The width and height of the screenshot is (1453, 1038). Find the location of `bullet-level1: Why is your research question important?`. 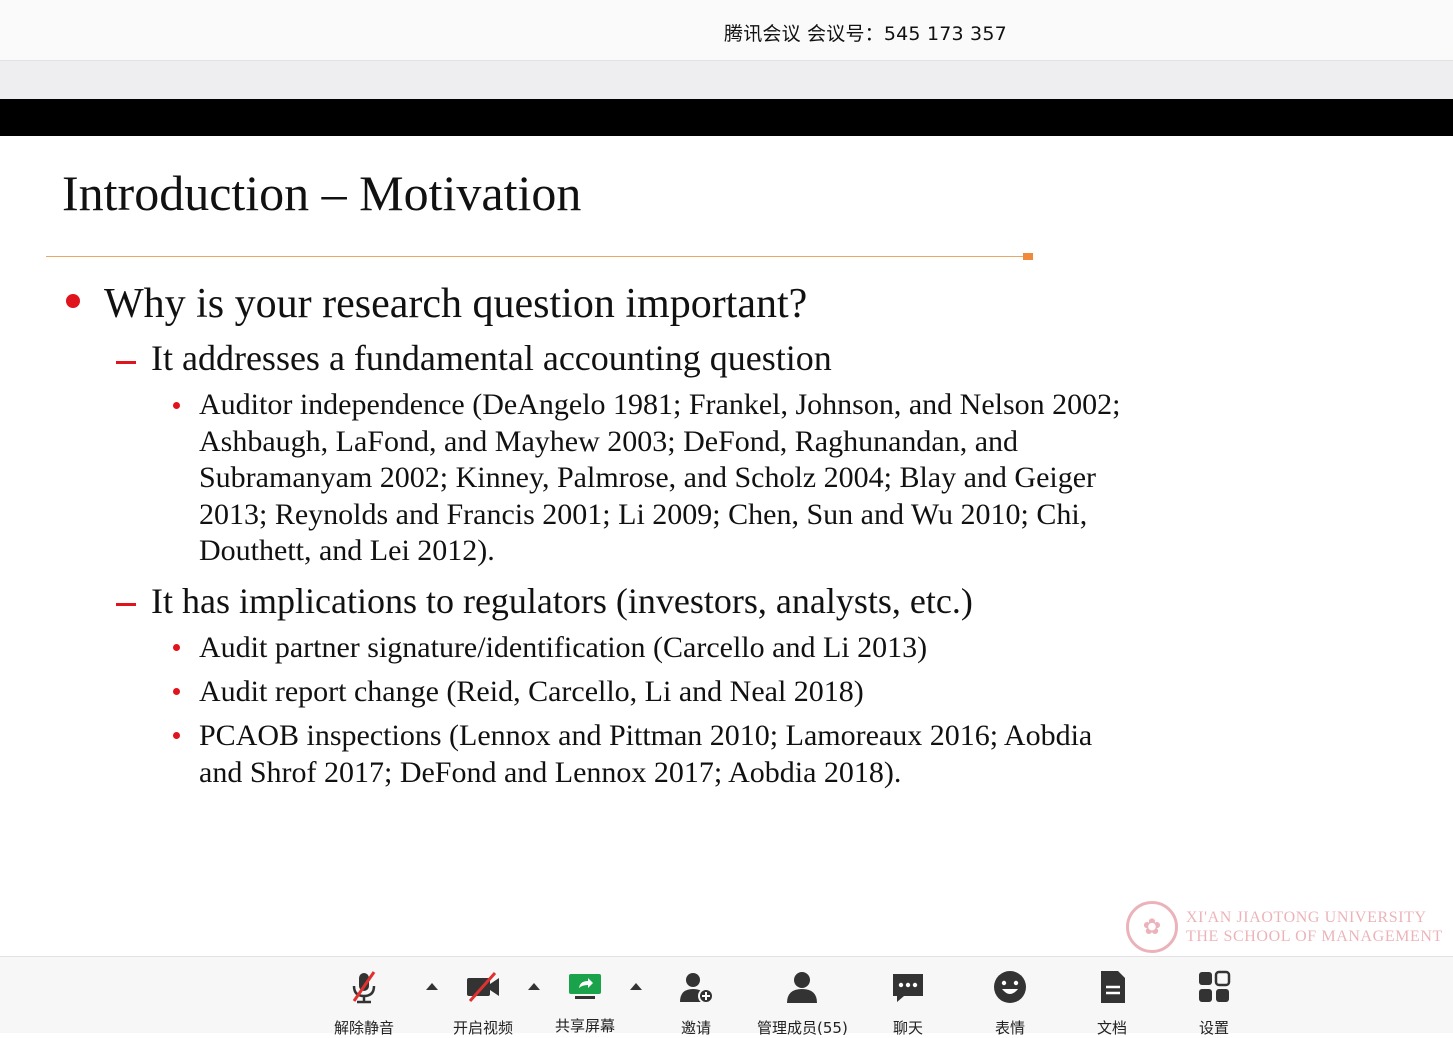

bullet-level1: Why is your research question important? is located at coordinates (456, 304).